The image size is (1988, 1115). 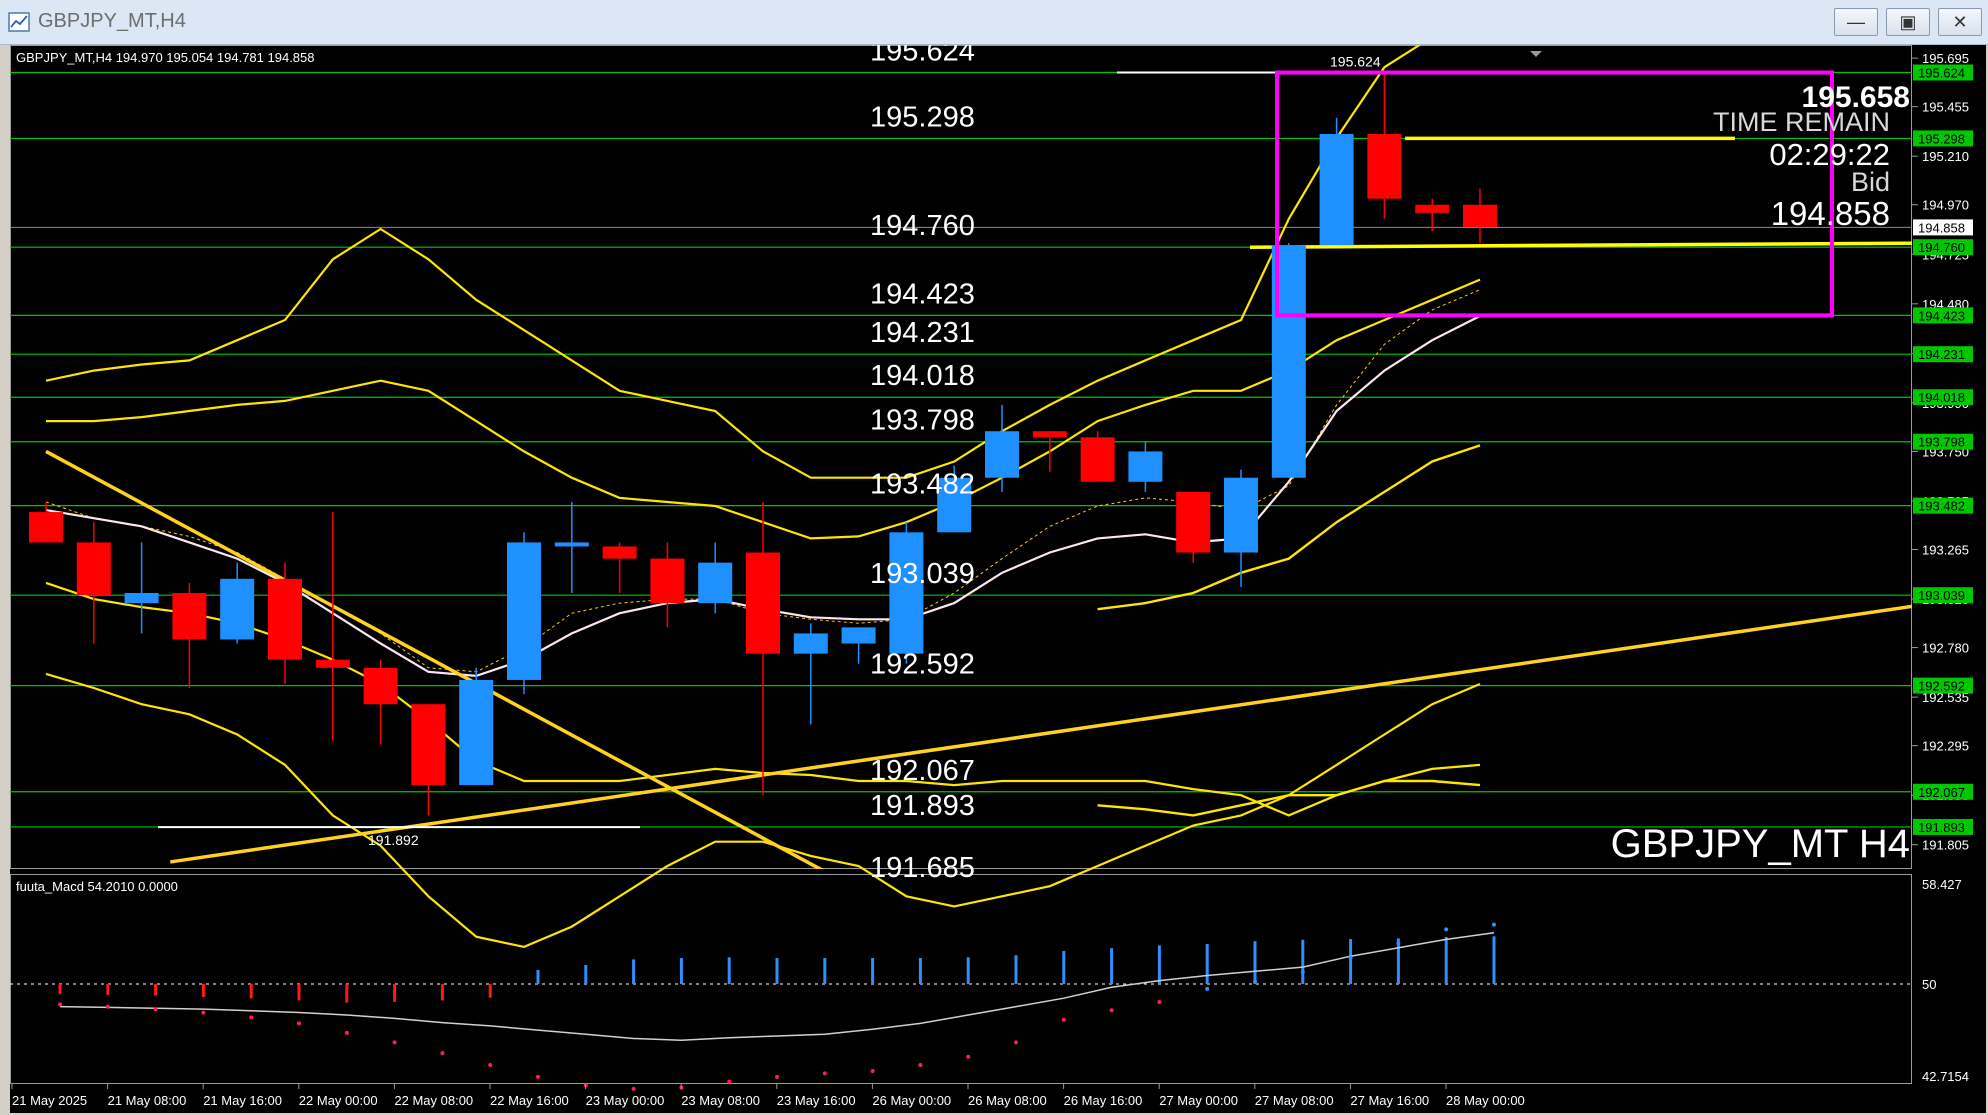 What do you see at coordinates (1294, 1100) in the screenshot?
I see `time-axis-label: 27 May 08:00` at bounding box center [1294, 1100].